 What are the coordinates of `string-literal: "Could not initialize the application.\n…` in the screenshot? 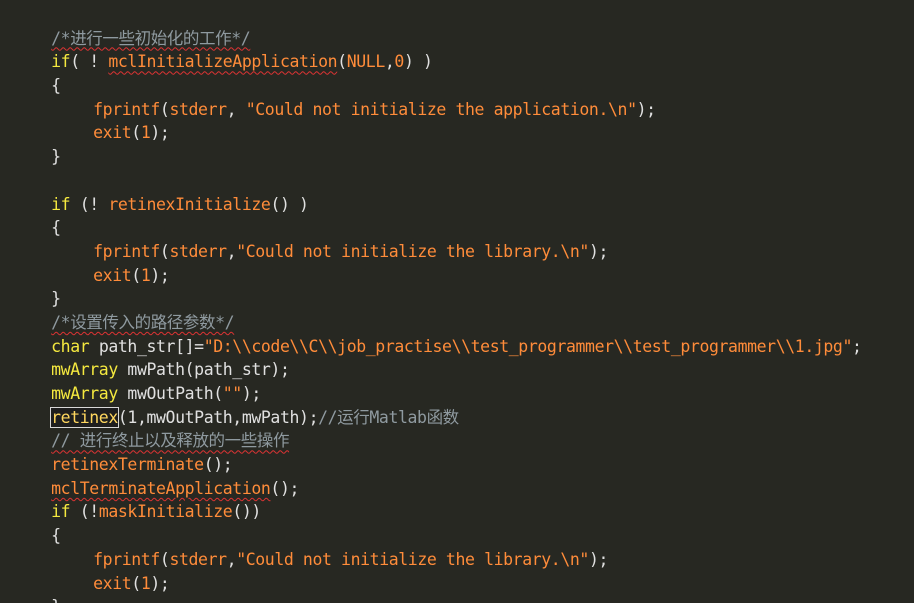 It's located at (441, 109).